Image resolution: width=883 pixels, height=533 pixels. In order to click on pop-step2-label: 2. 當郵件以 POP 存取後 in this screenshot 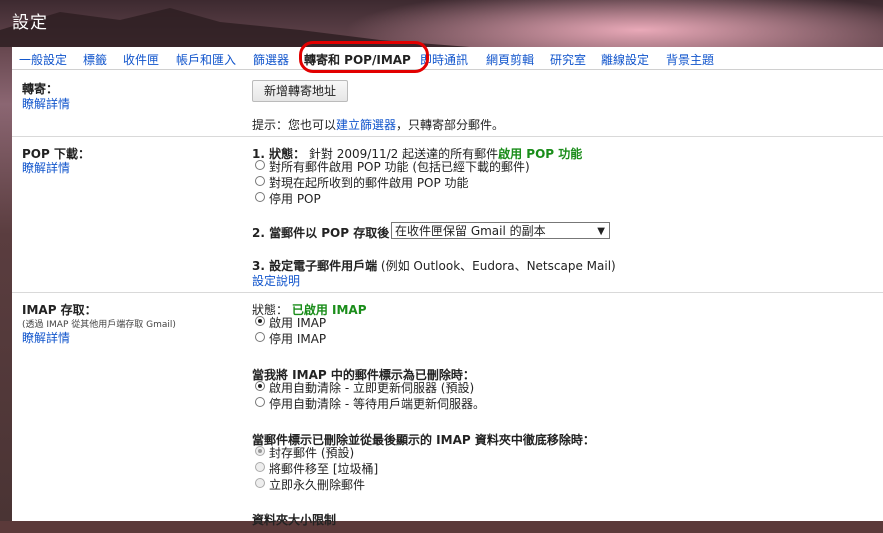, I will do `click(321, 233)`.